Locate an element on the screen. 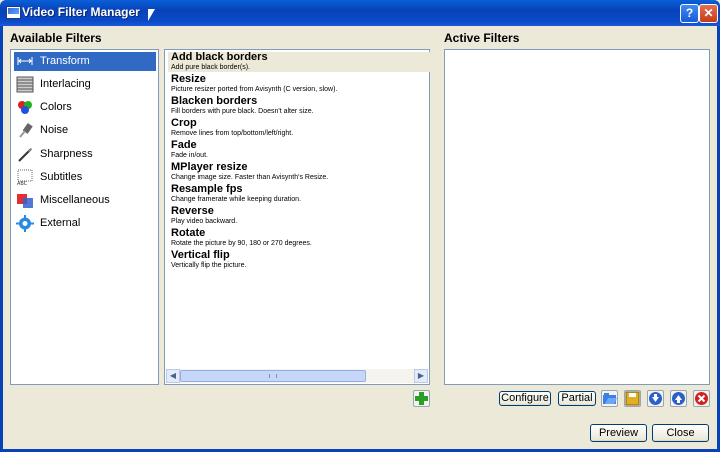 The height and width of the screenshot is (452, 720). save-filter-list-button is located at coordinates (632, 398).